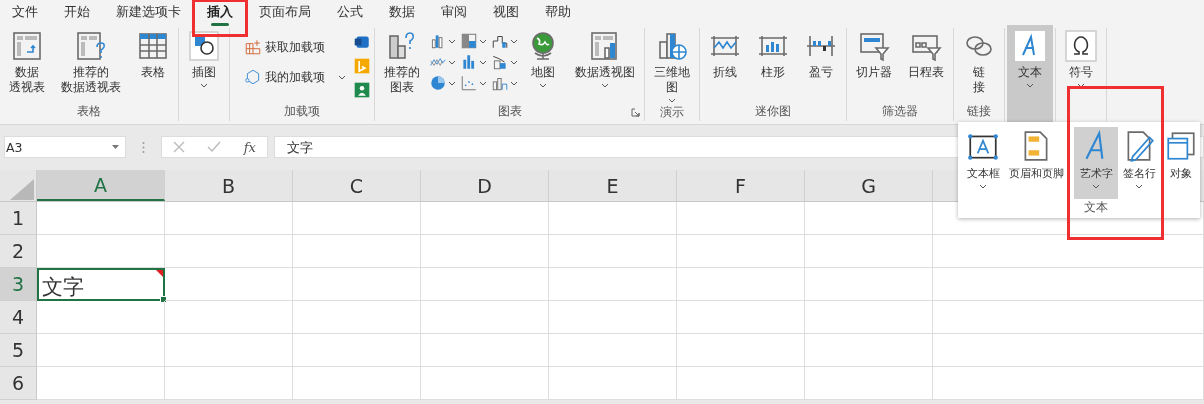 The height and width of the screenshot is (404, 1204). I want to click on column-header: C, so click(357, 185).